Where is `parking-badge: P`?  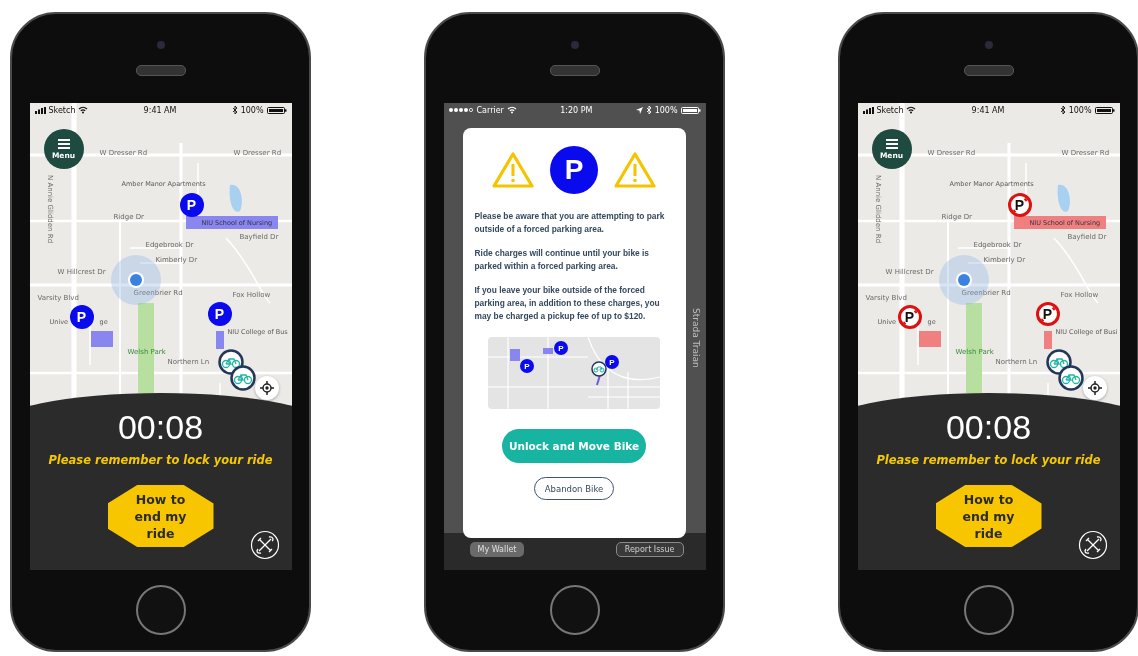 parking-badge: P is located at coordinates (574, 170).